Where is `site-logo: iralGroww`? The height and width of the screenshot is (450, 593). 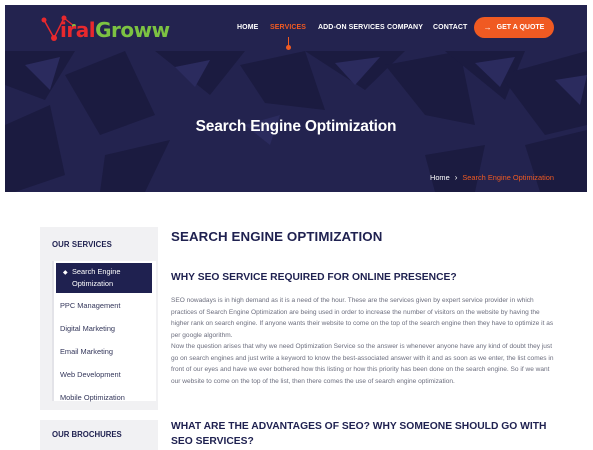 site-logo: iralGroww is located at coordinates (113, 30).